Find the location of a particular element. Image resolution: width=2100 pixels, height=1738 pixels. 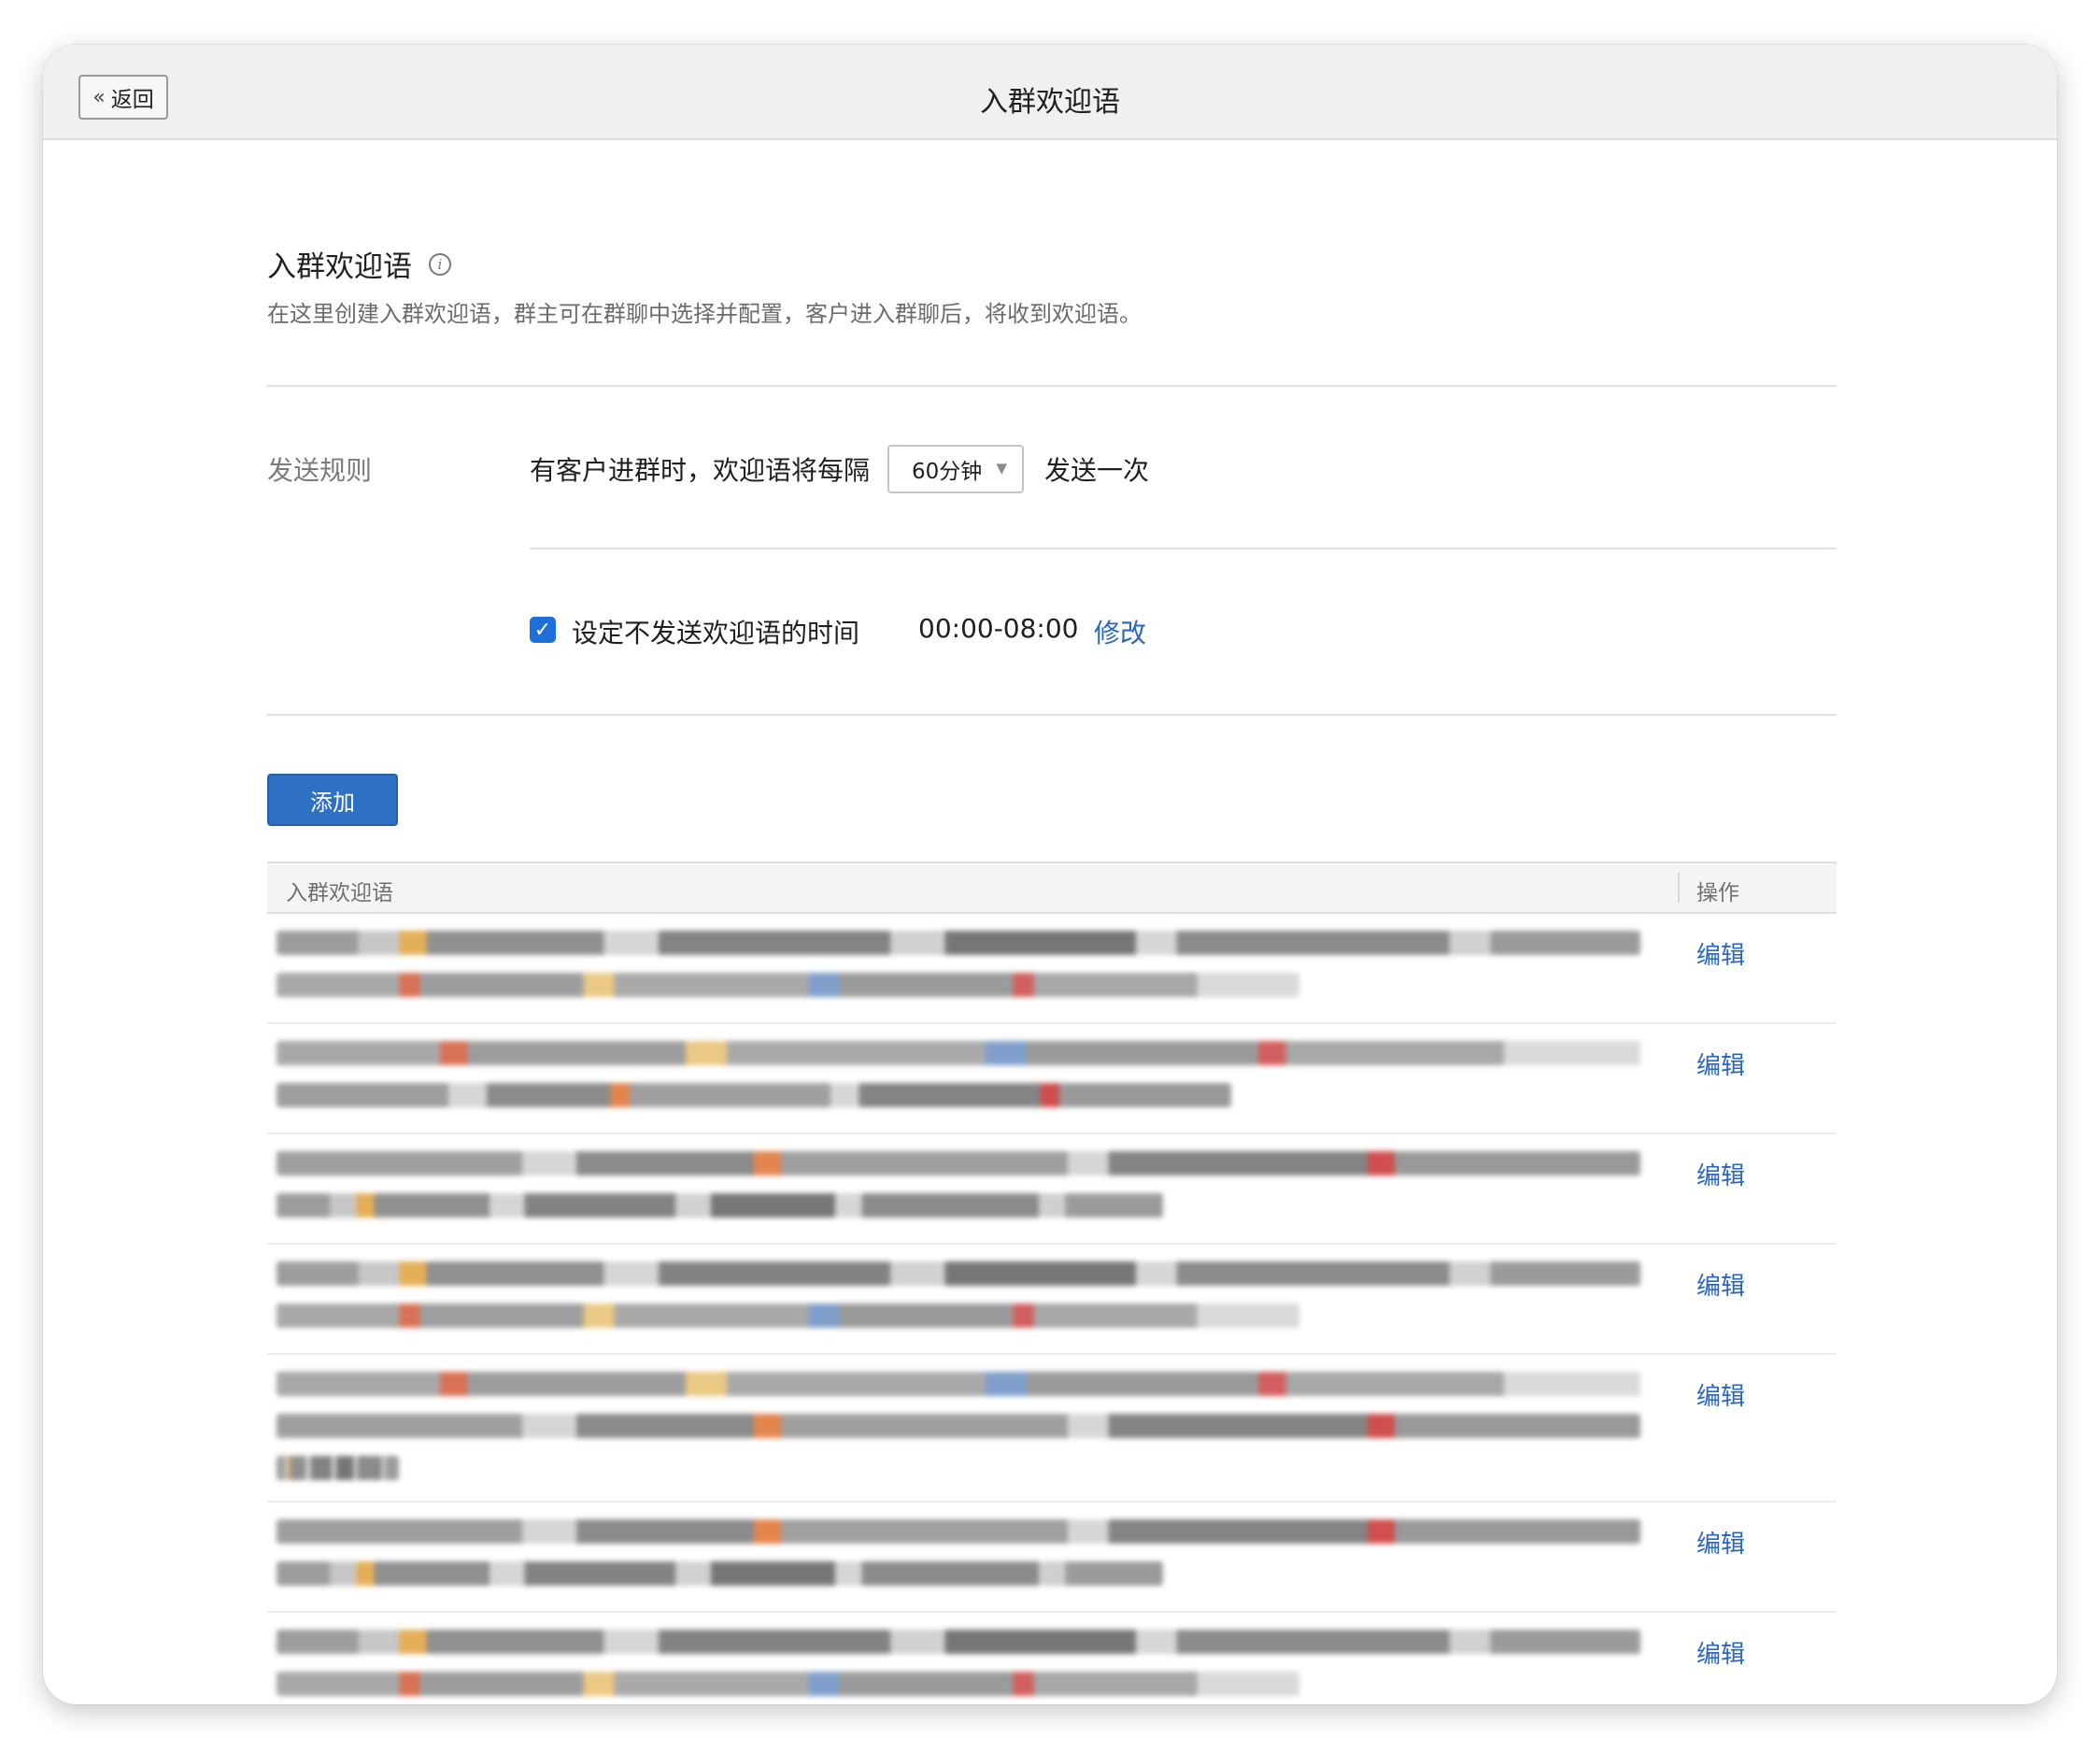

send-rule-label: 发送规则 is located at coordinates (320, 471).